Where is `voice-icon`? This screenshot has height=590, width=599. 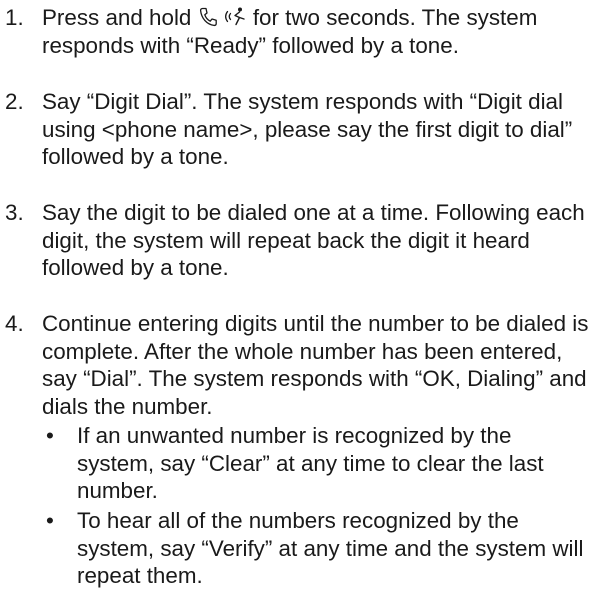
voice-icon is located at coordinates (235, 17).